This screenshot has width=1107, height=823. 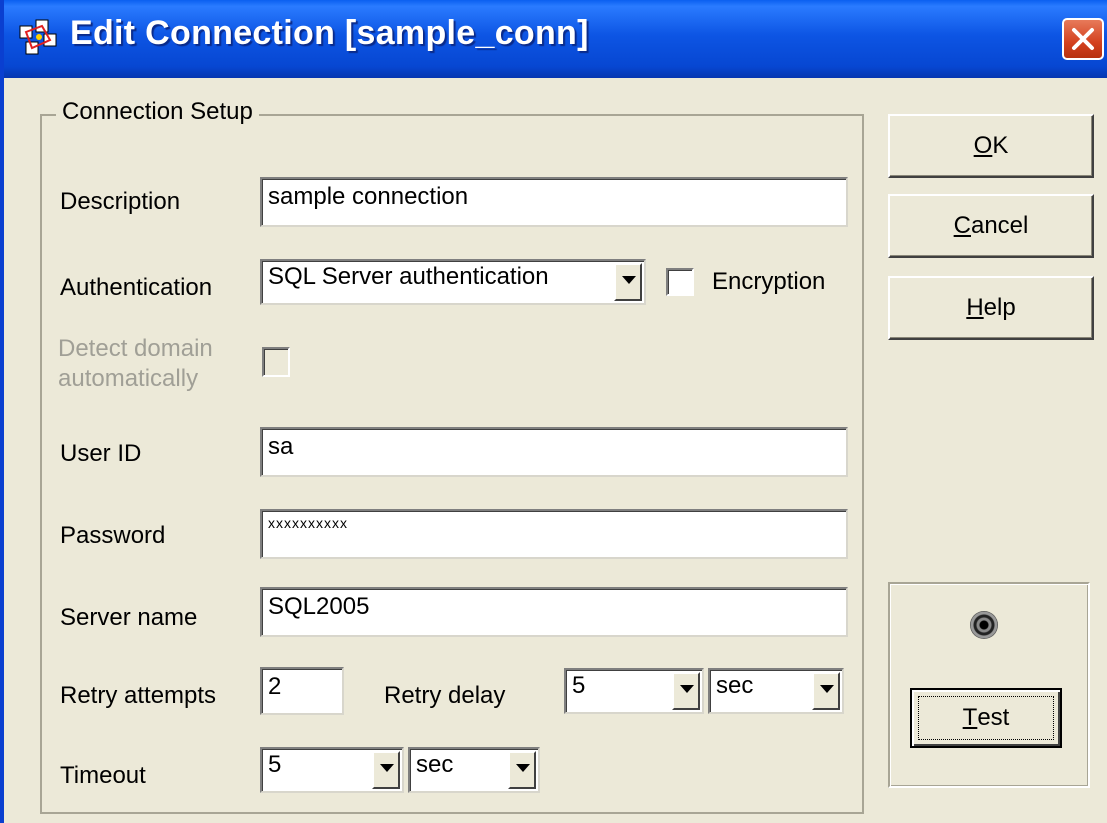 What do you see at coordinates (769, 281) in the screenshot?
I see `encryption-label: Encryption` at bounding box center [769, 281].